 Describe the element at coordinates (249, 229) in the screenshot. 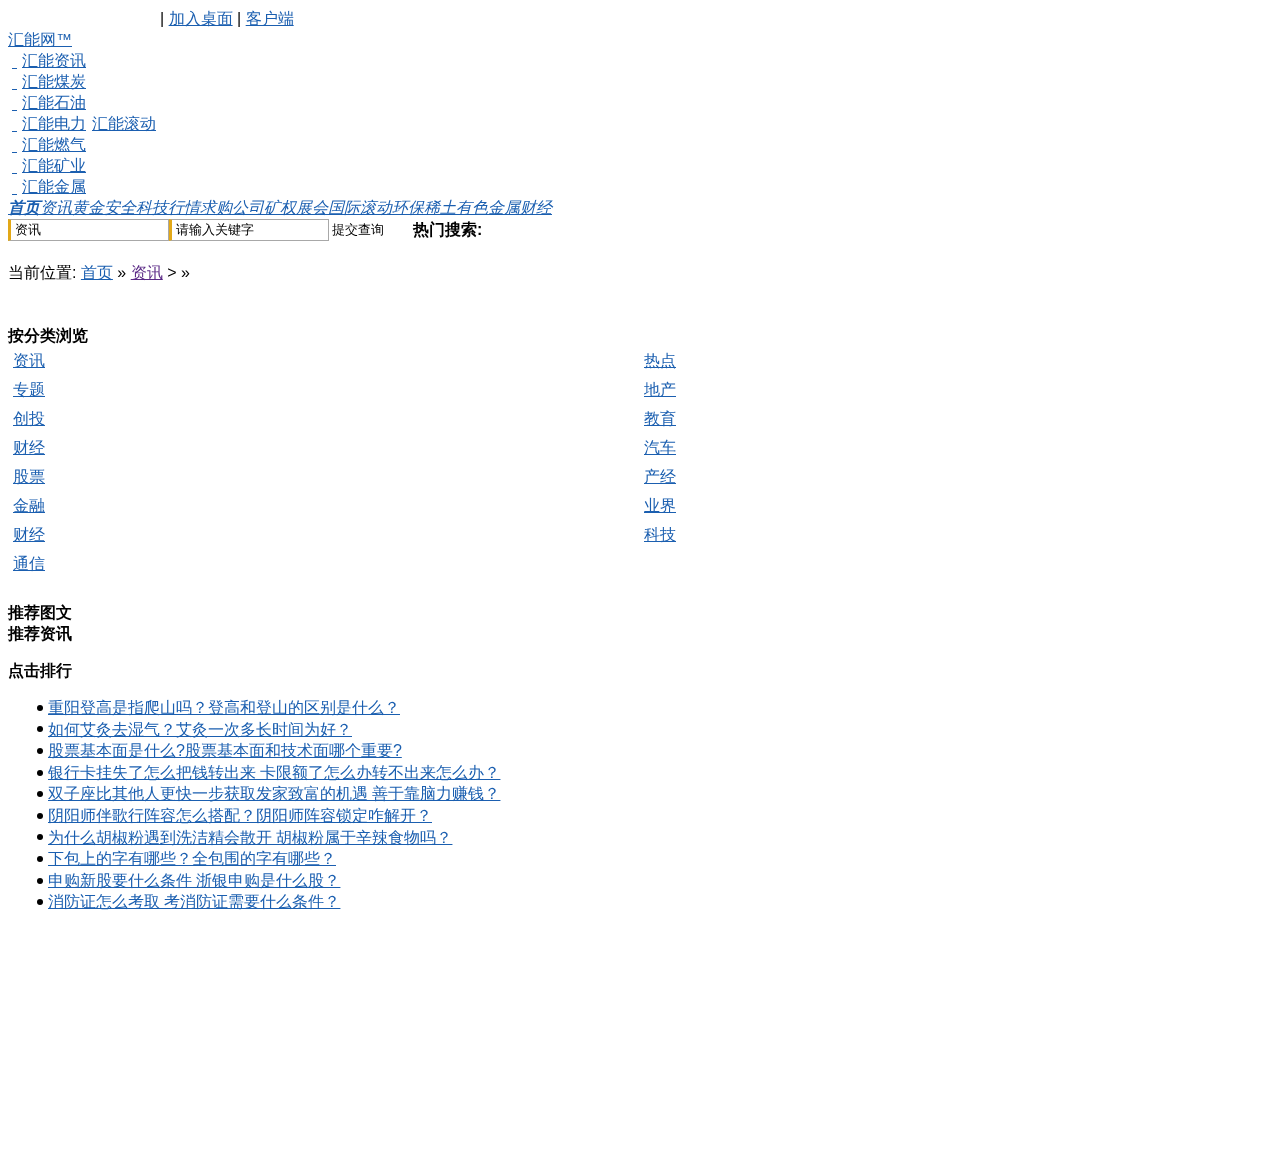

I see `keyword-field: 请输入关键字` at that location.